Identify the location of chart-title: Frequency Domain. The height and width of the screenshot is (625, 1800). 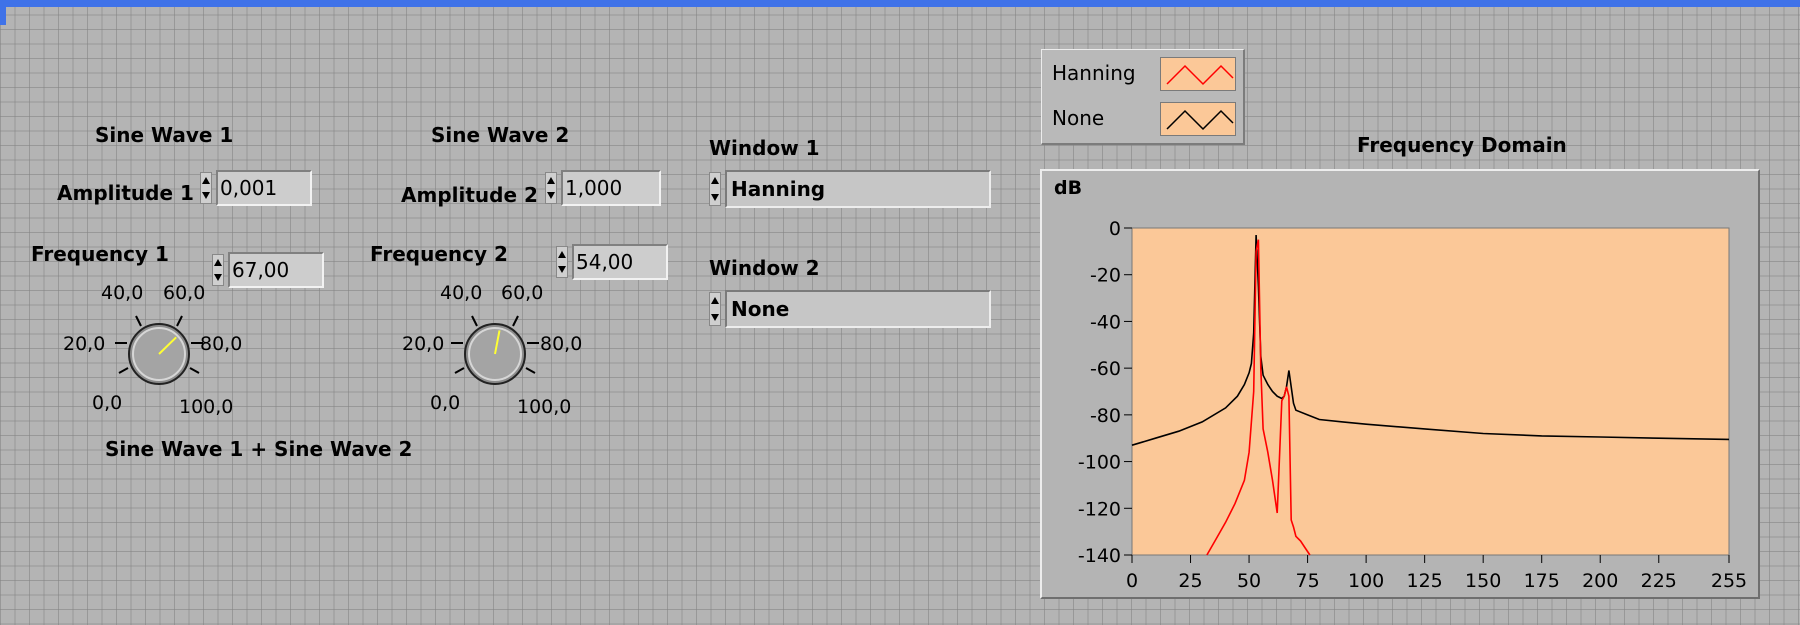
(1462, 145).